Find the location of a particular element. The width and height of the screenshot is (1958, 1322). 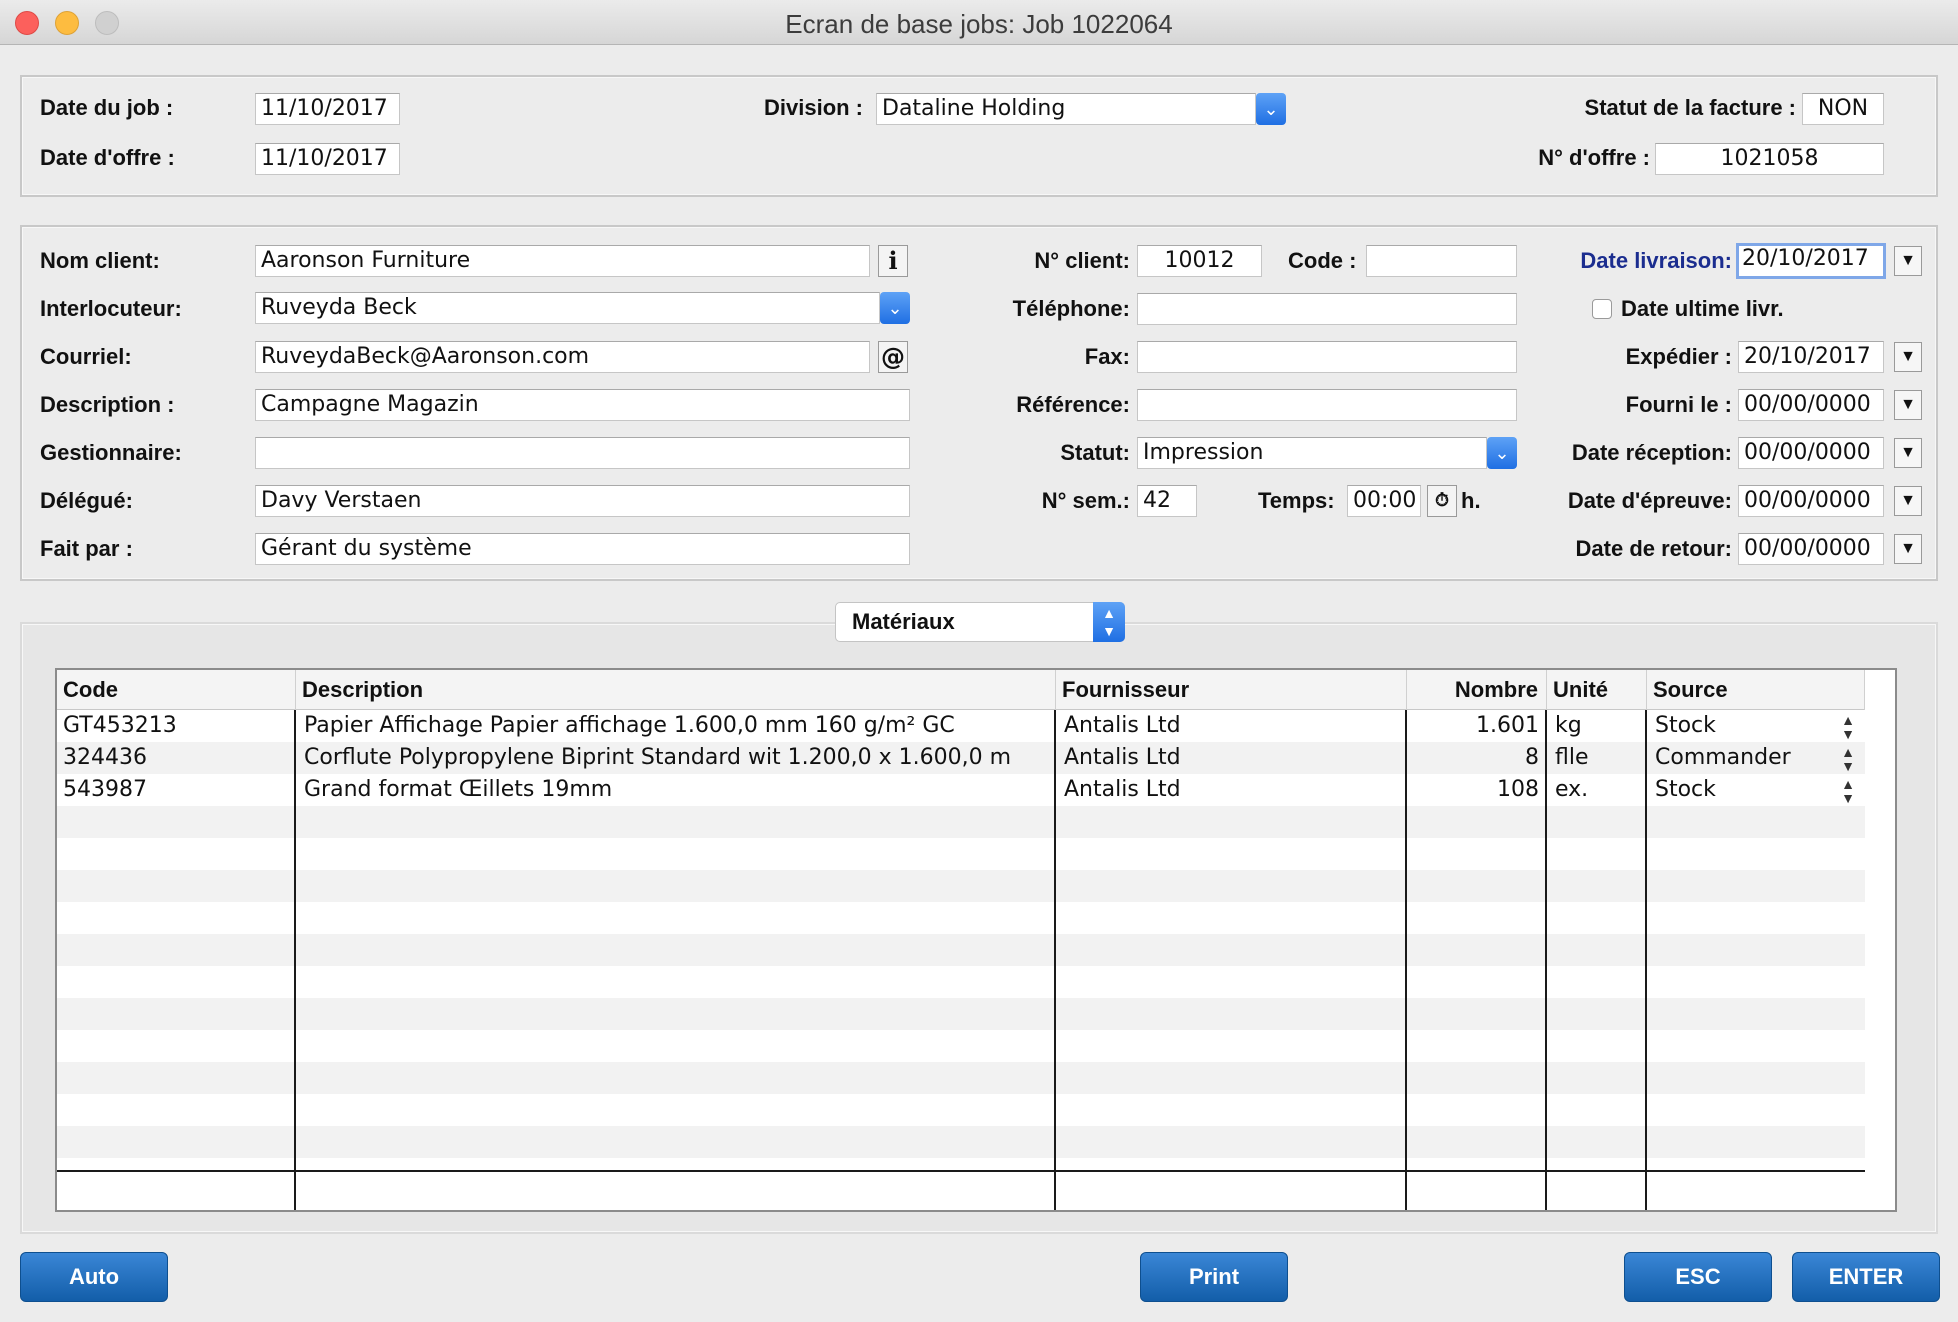

division-select: Dataline Holding is located at coordinates (1066, 109).